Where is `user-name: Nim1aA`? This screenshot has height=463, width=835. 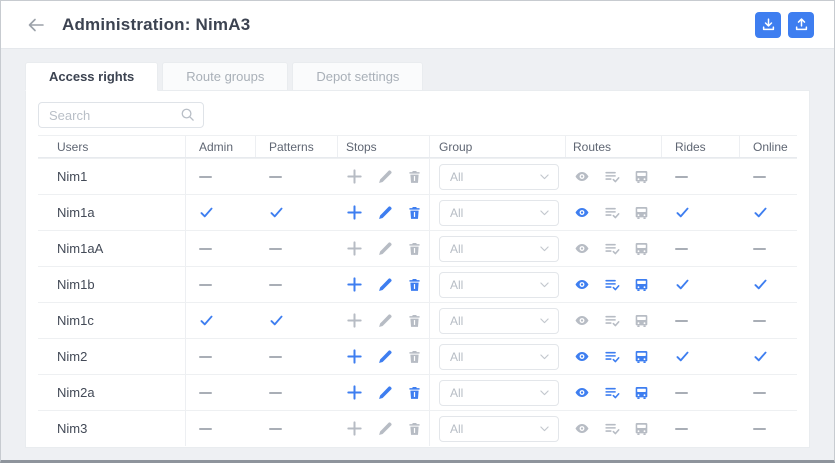
user-name: Nim1aA is located at coordinates (80, 248).